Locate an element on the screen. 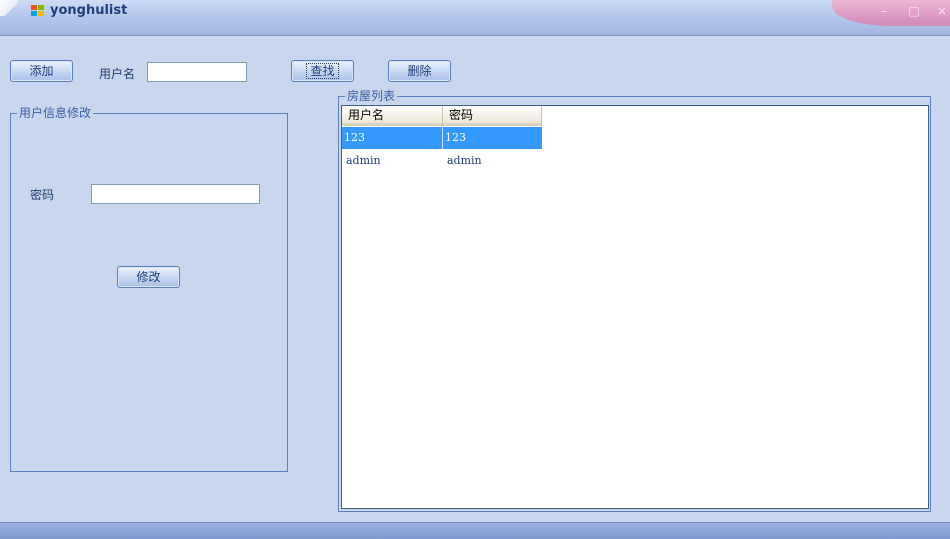  delete-button: 删除 is located at coordinates (419, 71).